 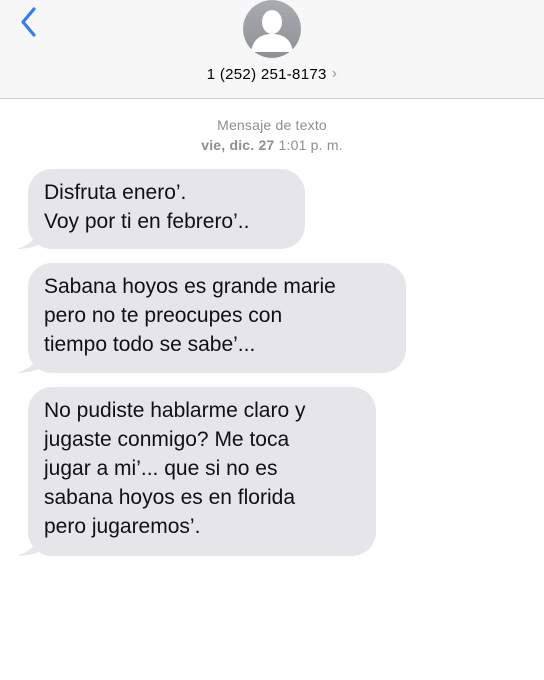 What do you see at coordinates (175, 410) in the screenshot?
I see `message-line: No pudiste hablarme claro y` at bounding box center [175, 410].